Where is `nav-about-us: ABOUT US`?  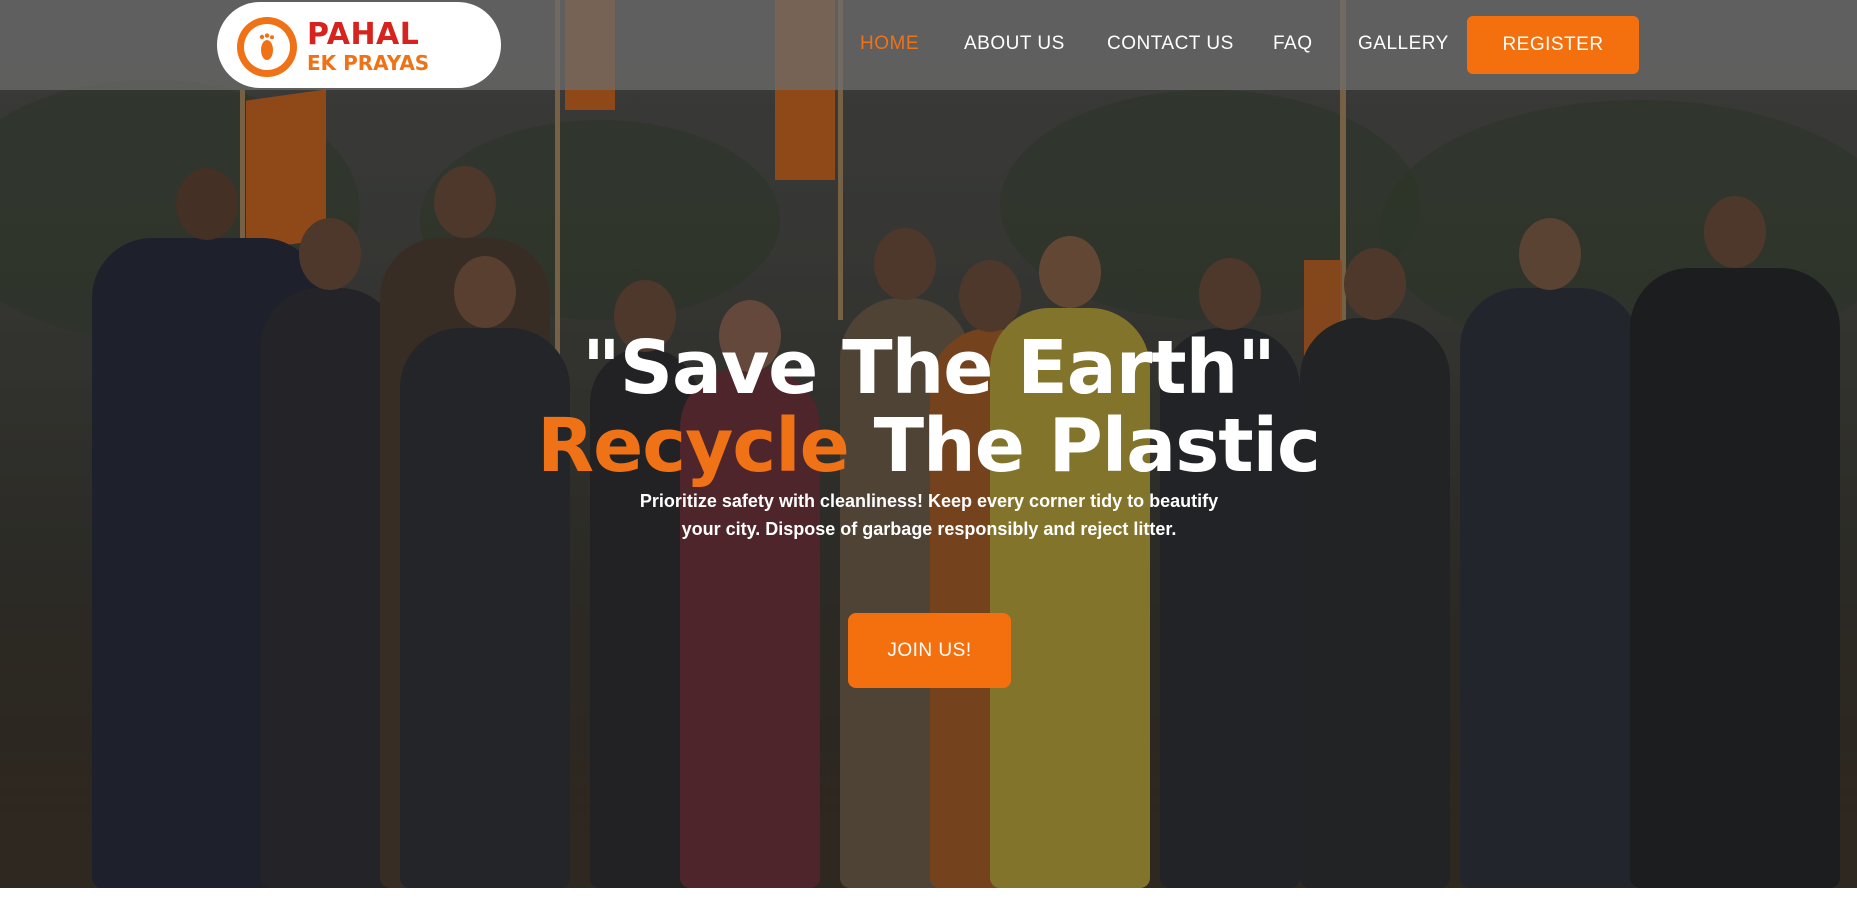
nav-about-us: ABOUT US is located at coordinates (1014, 44).